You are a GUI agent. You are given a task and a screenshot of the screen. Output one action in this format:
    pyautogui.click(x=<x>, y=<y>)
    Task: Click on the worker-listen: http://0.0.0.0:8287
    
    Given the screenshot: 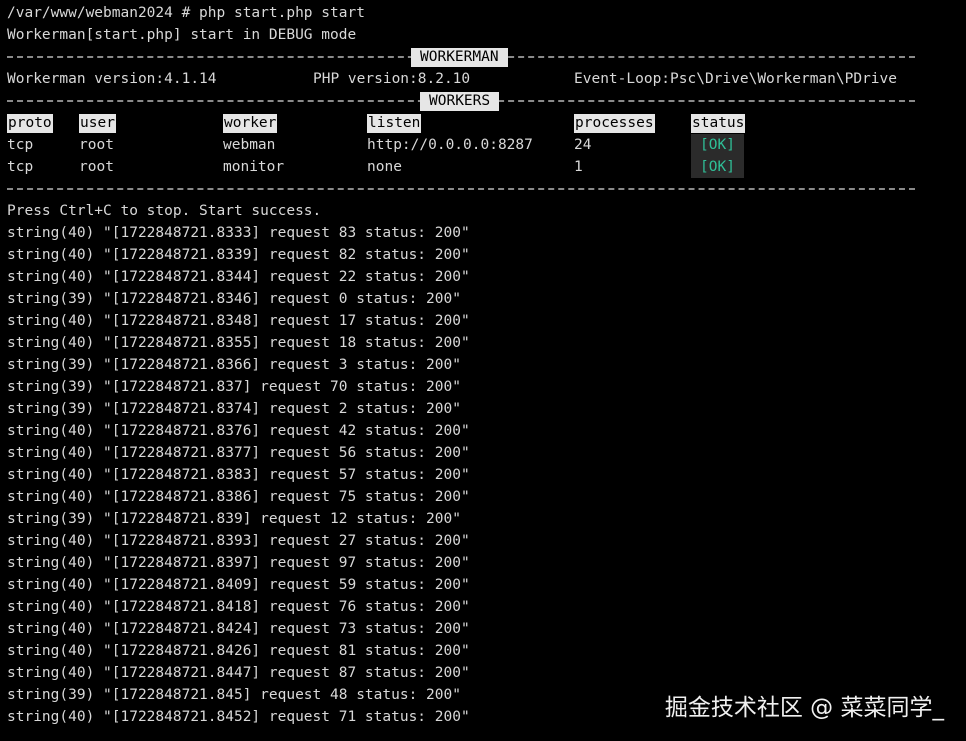 What is the action you would take?
    pyautogui.click(x=450, y=145)
    